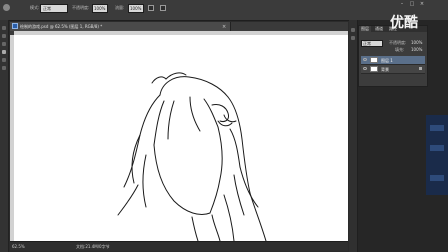 The width and height of the screenshot is (448, 252). What do you see at coordinates (4, 36) in the screenshot?
I see `marquee-tool-icon` at bounding box center [4, 36].